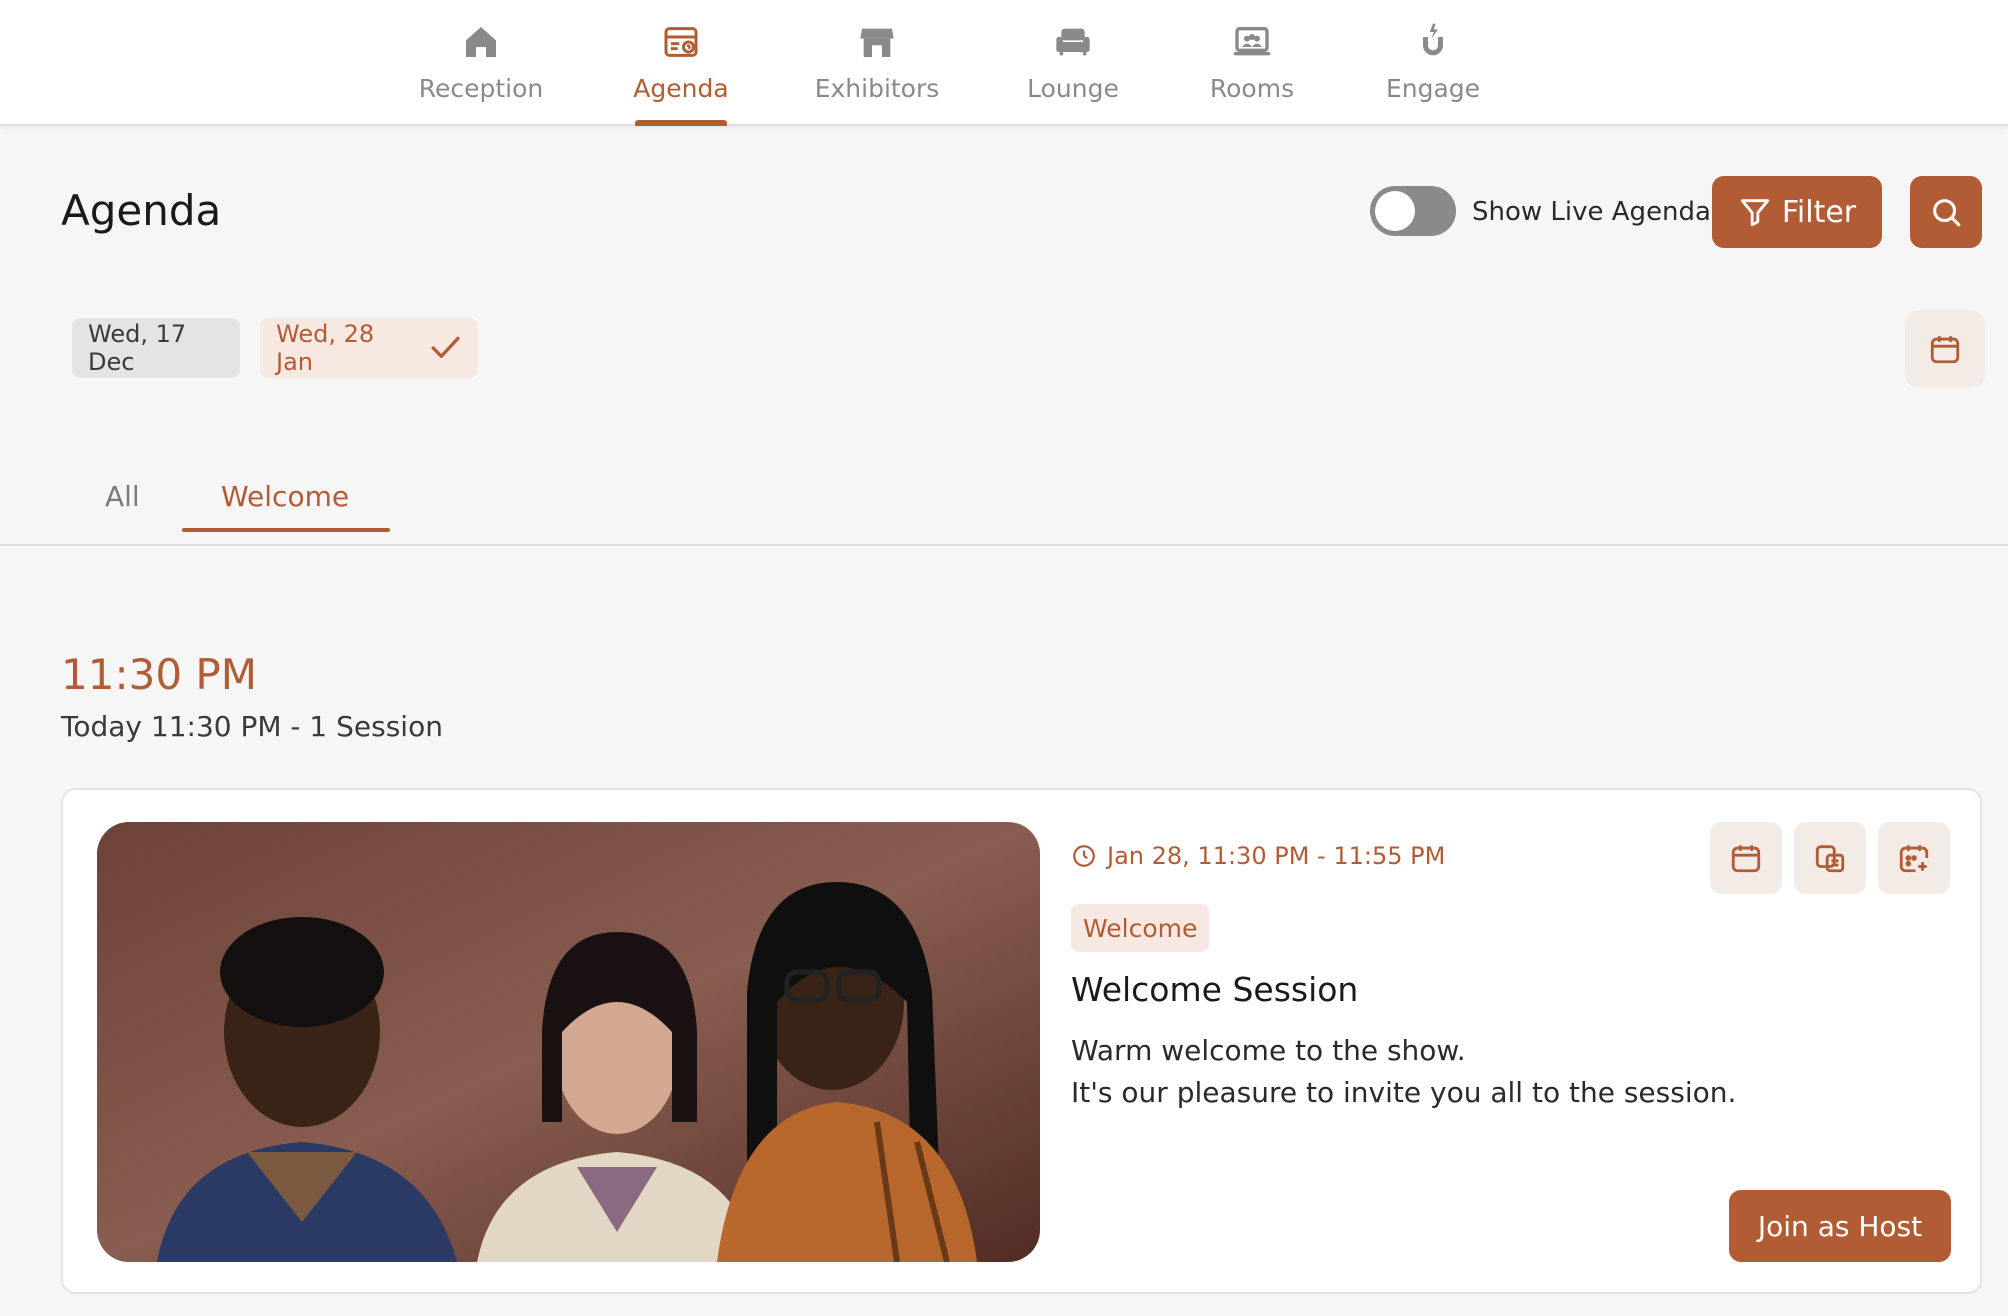 The width and height of the screenshot is (2008, 1316). I want to click on nav-item-agenda: Agenda, so click(681, 74).